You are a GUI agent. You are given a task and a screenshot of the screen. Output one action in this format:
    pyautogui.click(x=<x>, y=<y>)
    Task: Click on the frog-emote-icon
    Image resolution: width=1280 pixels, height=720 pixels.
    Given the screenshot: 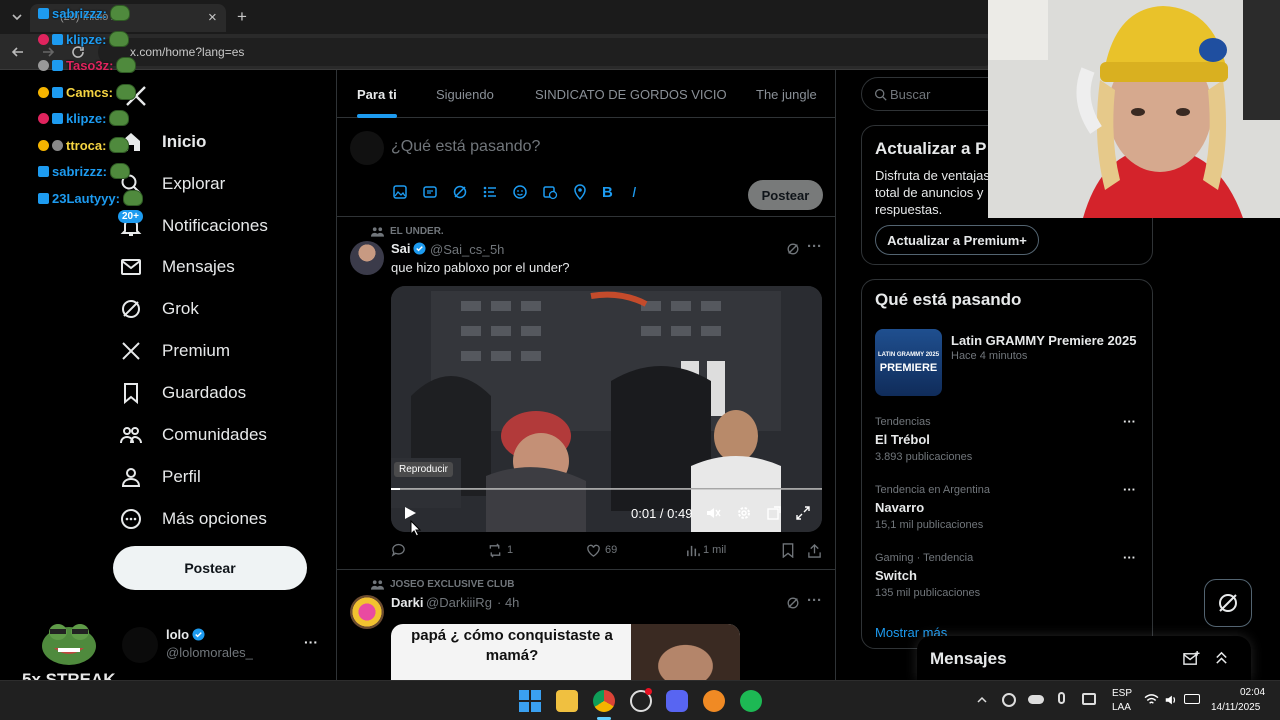 What is the action you would take?
    pyautogui.click(x=132, y=198)
    